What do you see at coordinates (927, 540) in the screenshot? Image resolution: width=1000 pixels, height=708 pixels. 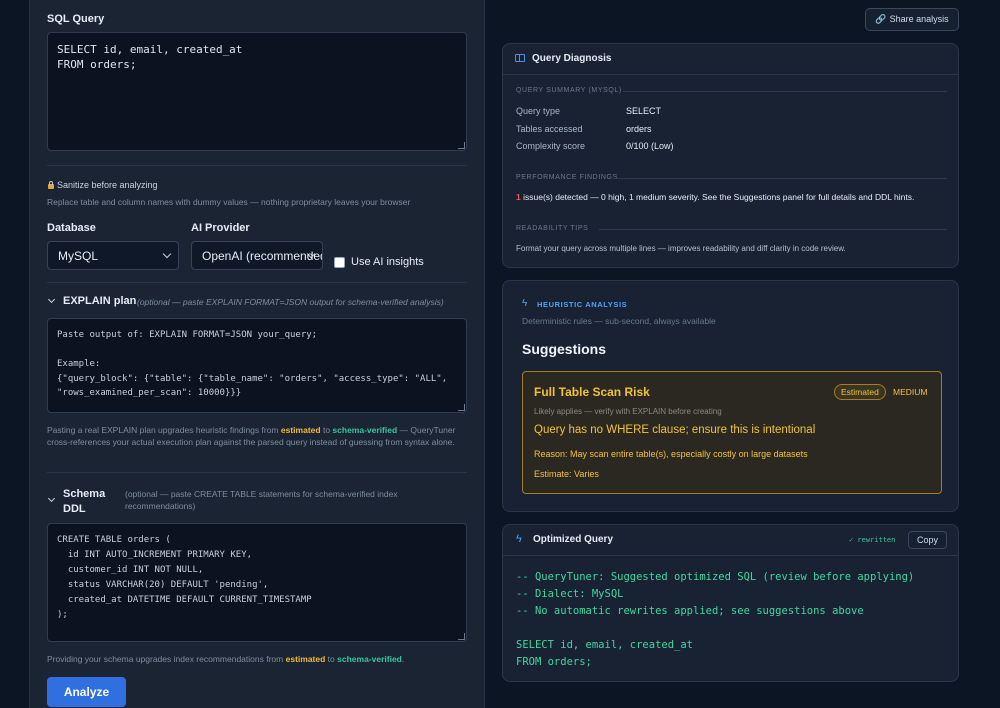 I see `copy-button: Copy` at bounding box center [927, 540].